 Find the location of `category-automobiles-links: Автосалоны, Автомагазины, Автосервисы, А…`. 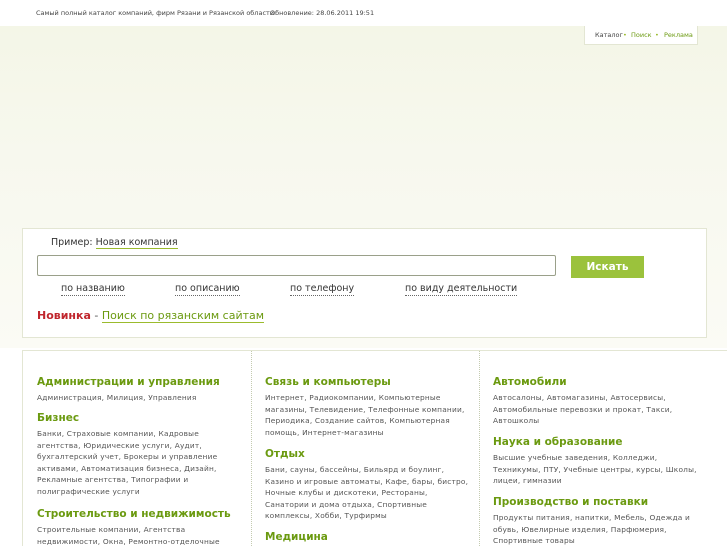

category-automobiles-links: Автосалоны, Автомагазины, Автосервисы, А… is located at coordinates (595, 409).